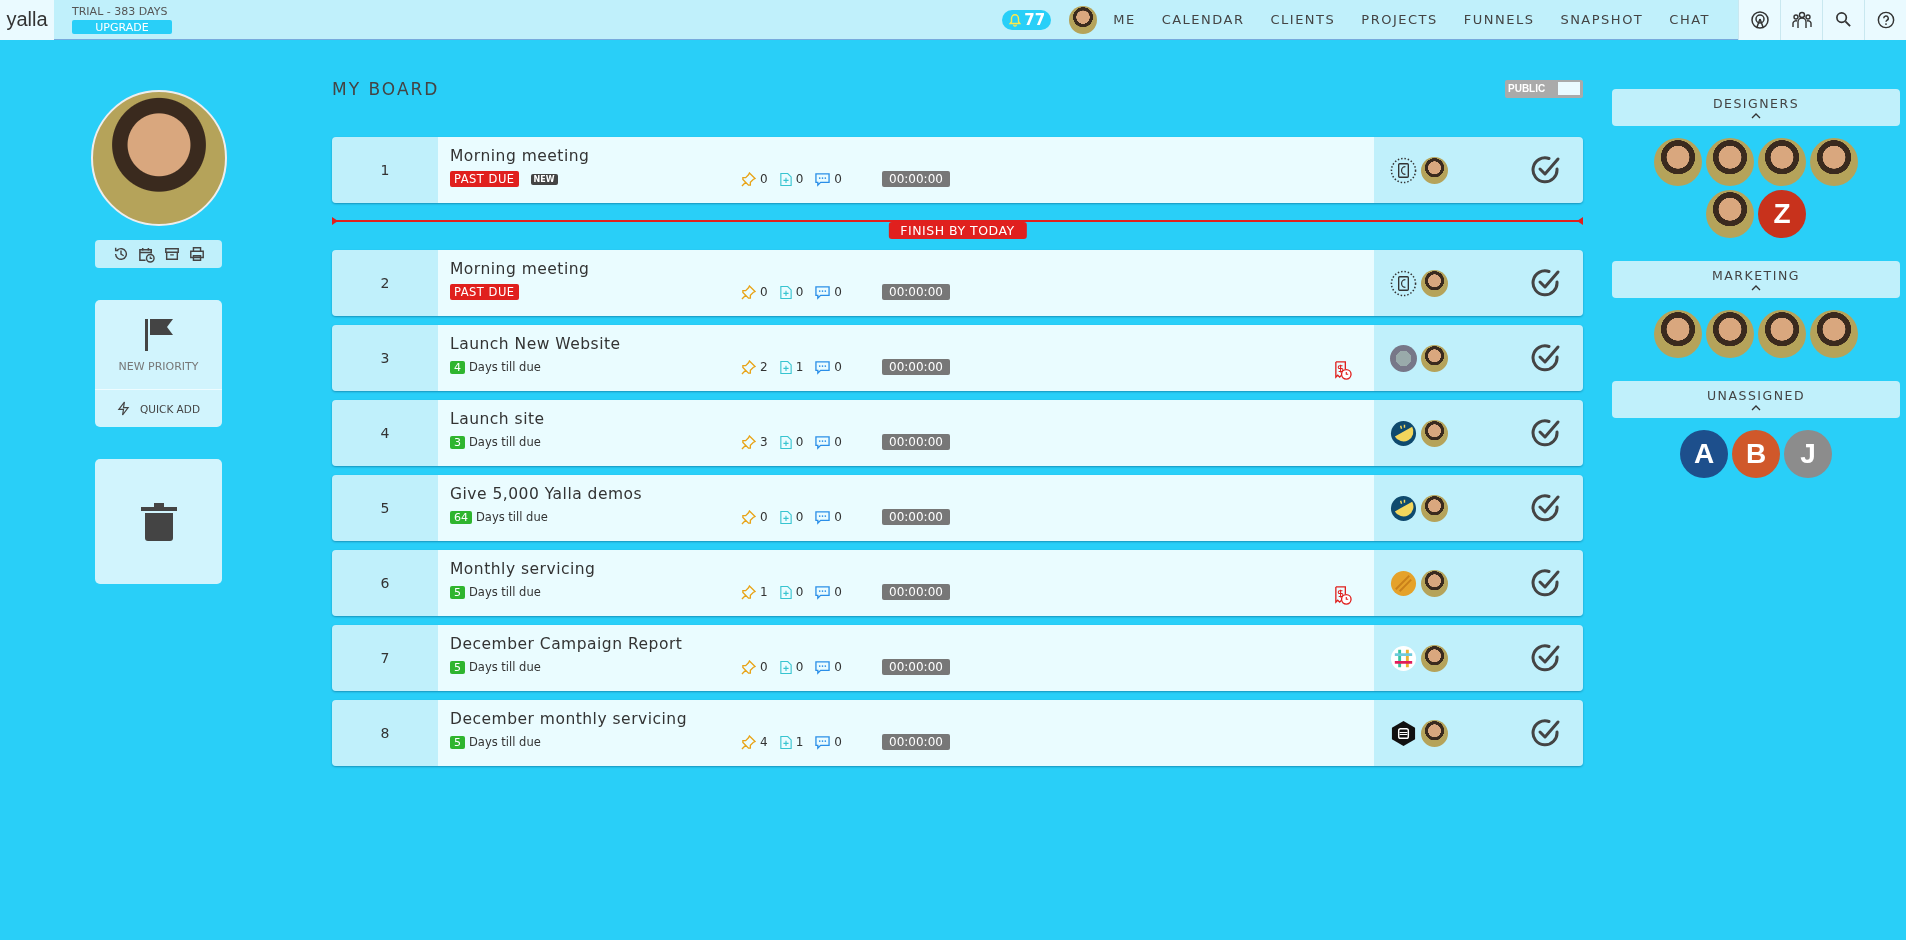 The image size is (1906, 940). Describe the element at coordinates (1704, 454) in the screenshot. I see `member-avatar: A` at that location.